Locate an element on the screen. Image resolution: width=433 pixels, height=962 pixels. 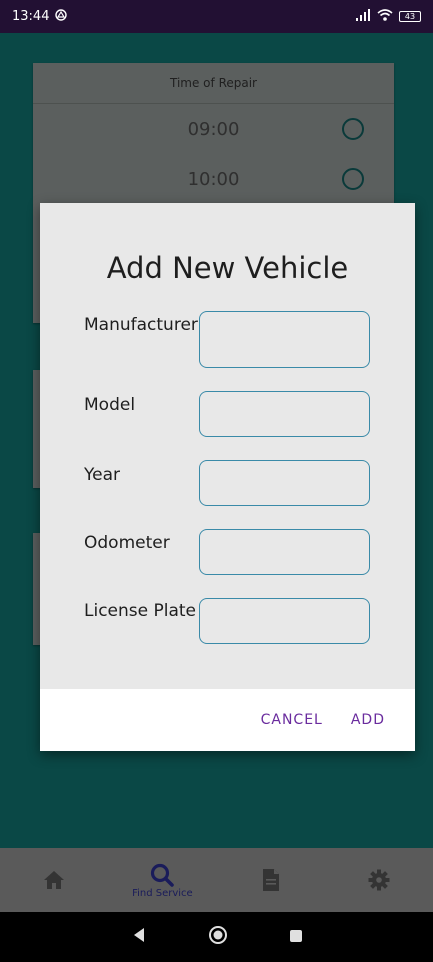
license-plate-field is located at coordinates (284, 621).